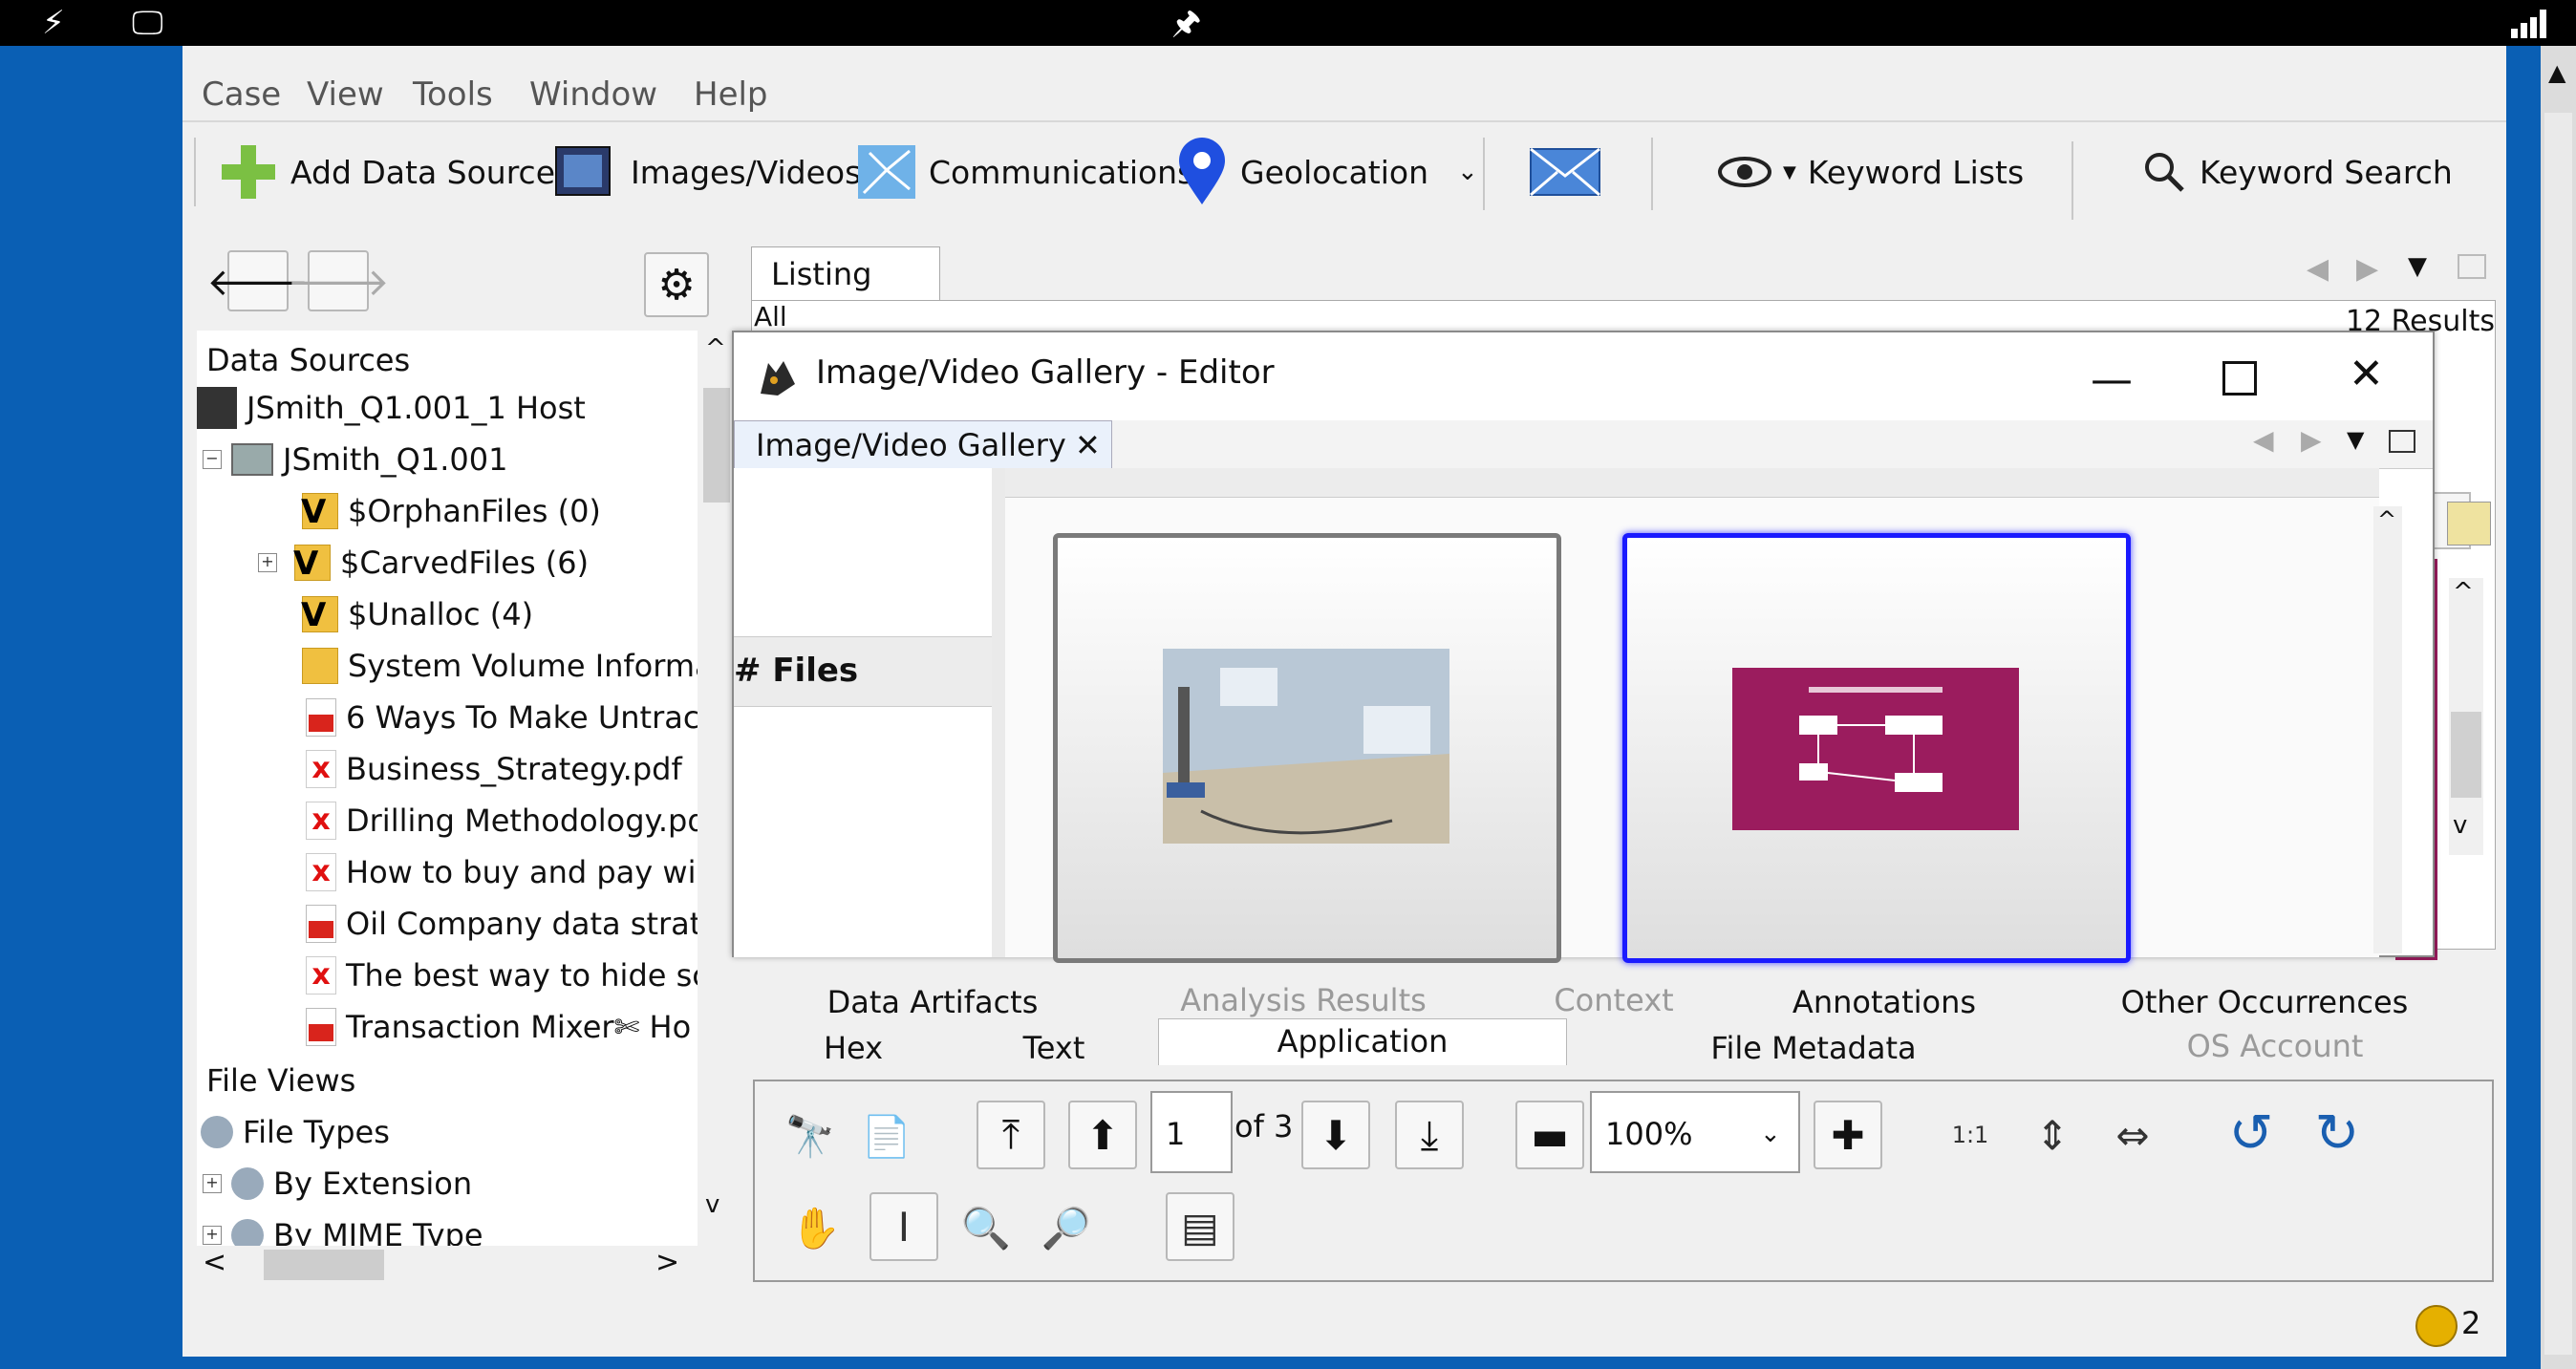 This screenshot has height=1369, width=2576. I want to click on geolocation-button: Geolocation ⌄, so click(1326, 171).